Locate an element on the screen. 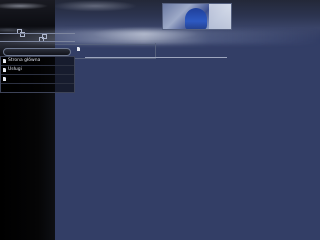 This screenshot has width=320, height=240. deco-line-mid is located at coordinates (37, 41).